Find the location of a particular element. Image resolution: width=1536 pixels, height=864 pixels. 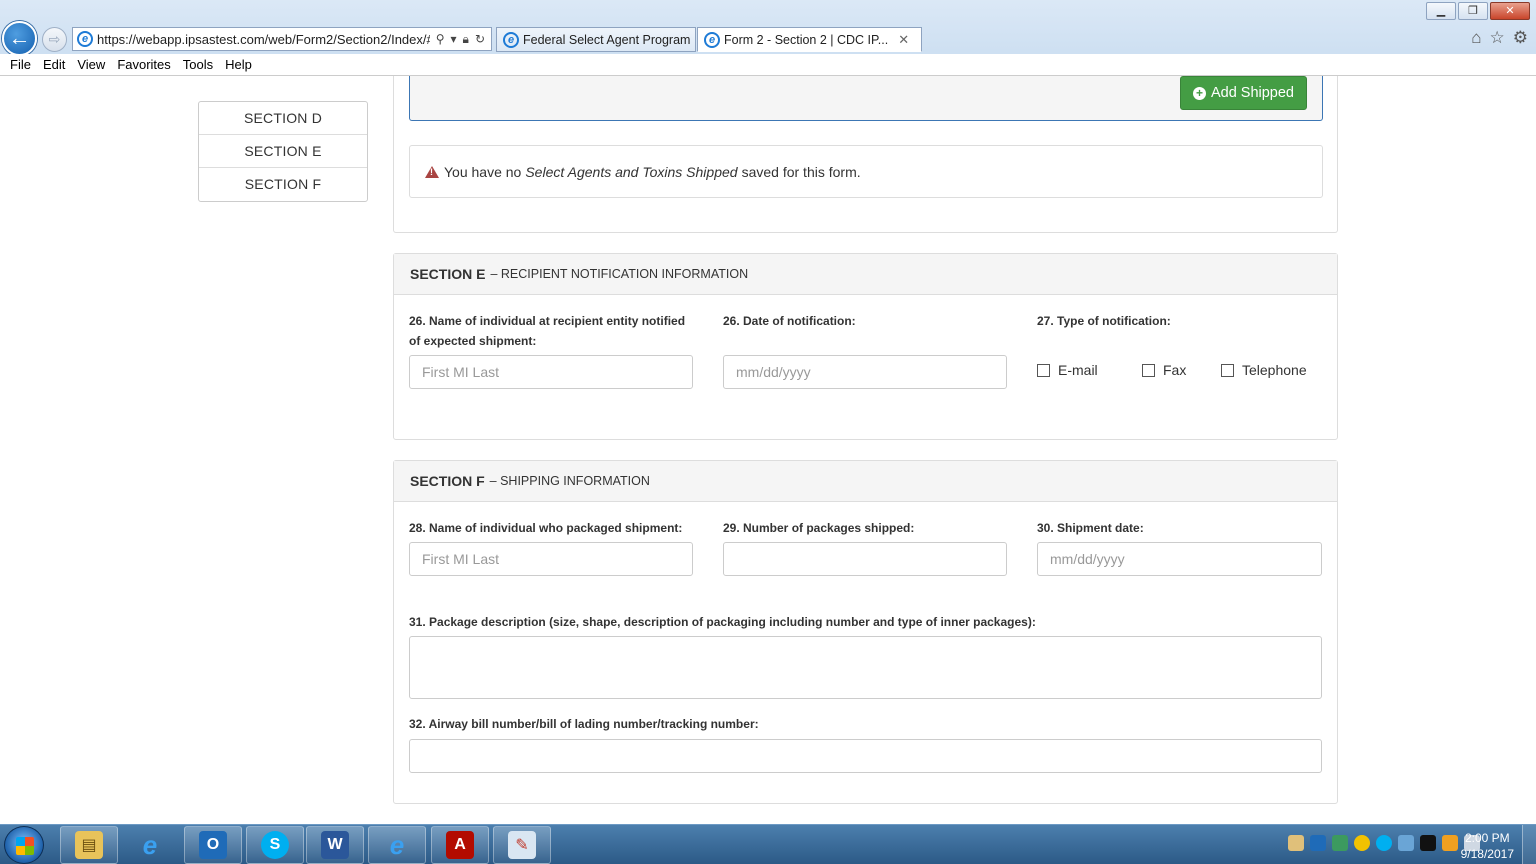

refresh-icon: ↻ is located at coordinates (480, 39).